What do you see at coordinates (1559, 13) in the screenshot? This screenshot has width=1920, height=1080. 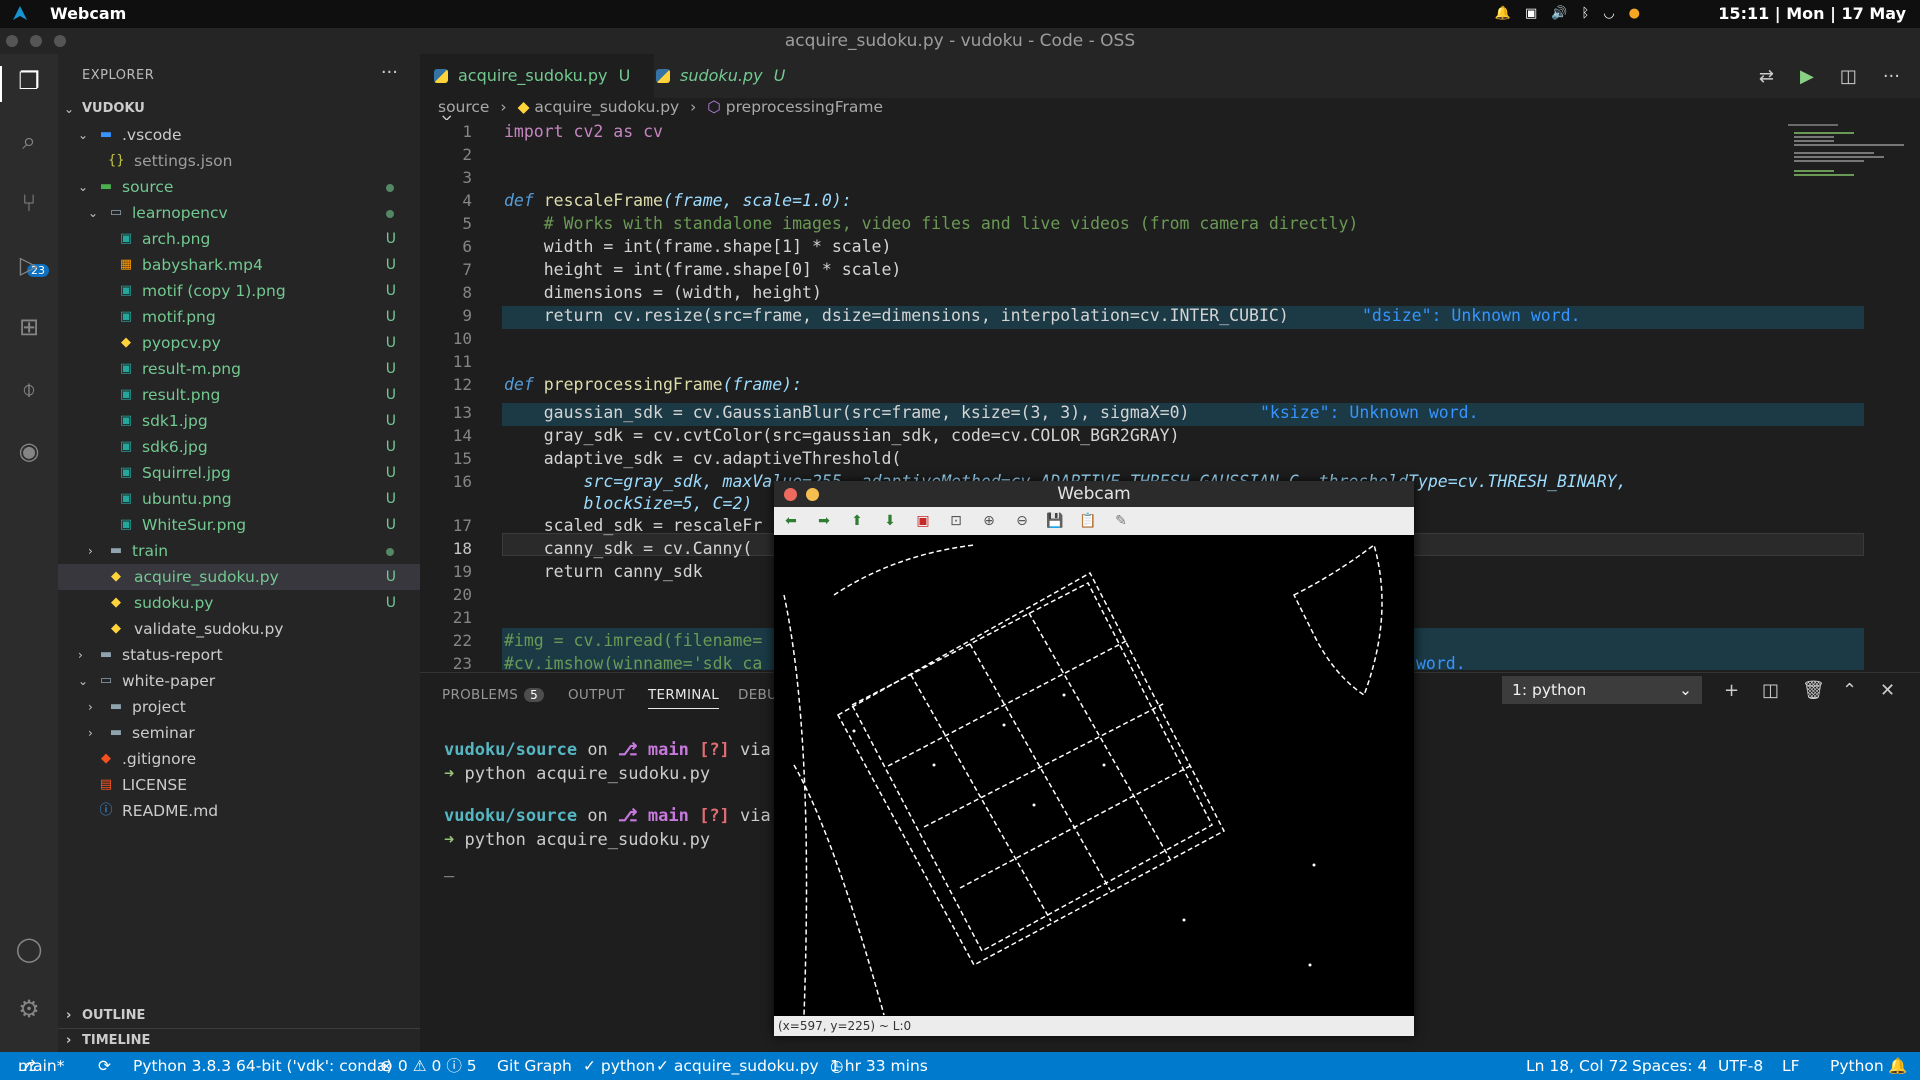 I see `volume-icon: 🔊` at bounding box center [1559, 13].